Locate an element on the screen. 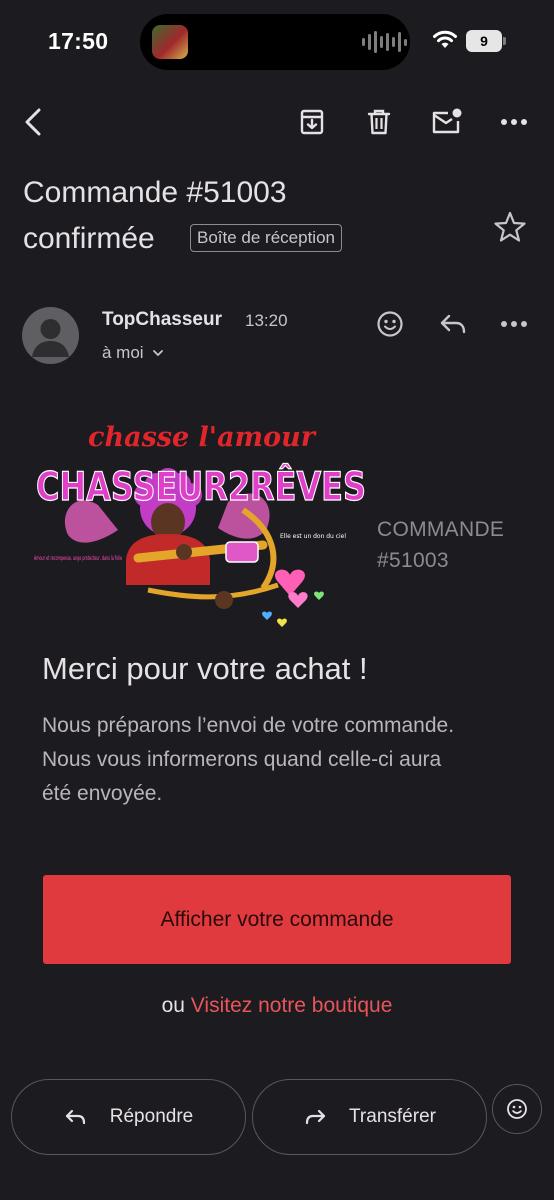  now-playing-artwork is located at coordinates (170, 42).